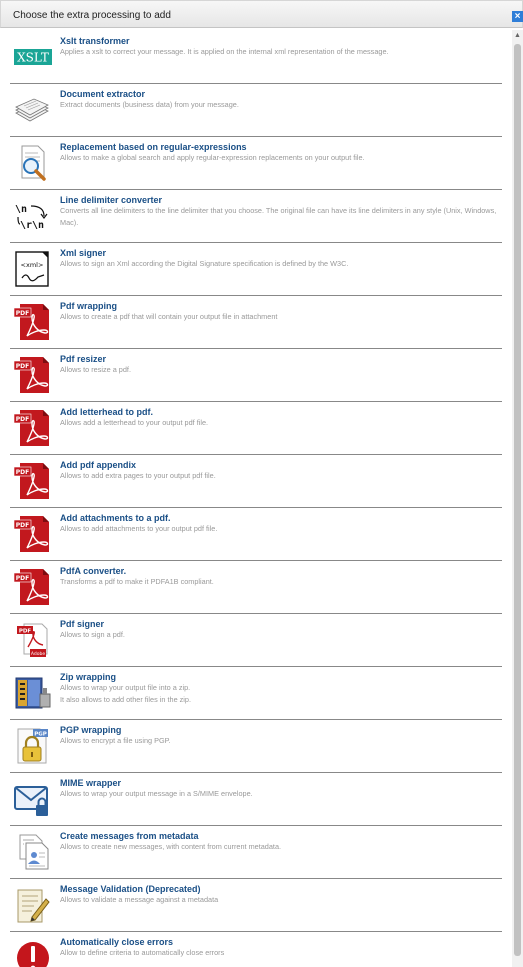 This screenshot has width=523, height=967. What do you see at coordinates (32, 265) in the screenshot?
I see `xml-tag-text: <xml>` at bounding box center [32, 265].